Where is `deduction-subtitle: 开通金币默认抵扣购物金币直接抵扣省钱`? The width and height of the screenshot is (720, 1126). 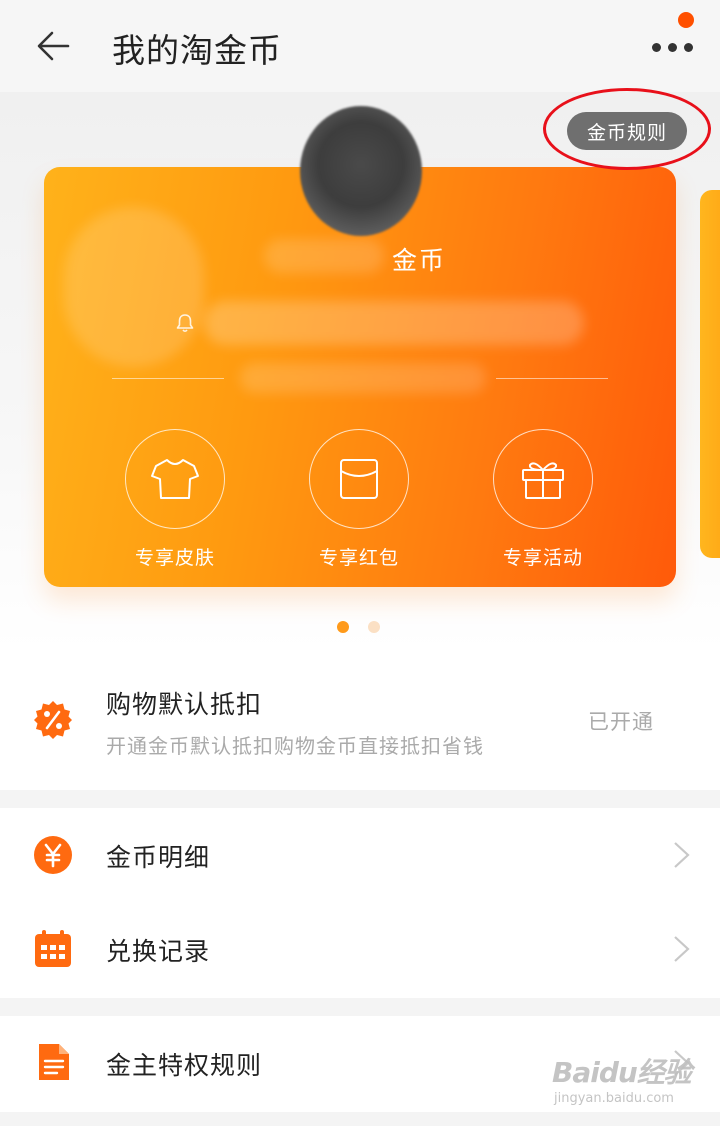 deduction-subtitle: 开通金币默认抵扣购物金币直接抵扣省钱 is located at coordinates (295, 746).